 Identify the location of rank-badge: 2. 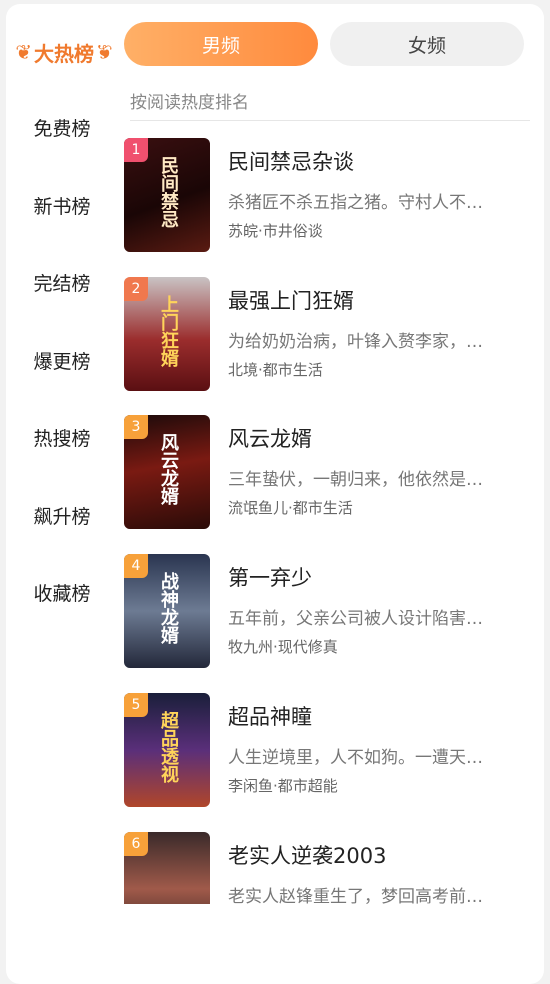
(136, 289).